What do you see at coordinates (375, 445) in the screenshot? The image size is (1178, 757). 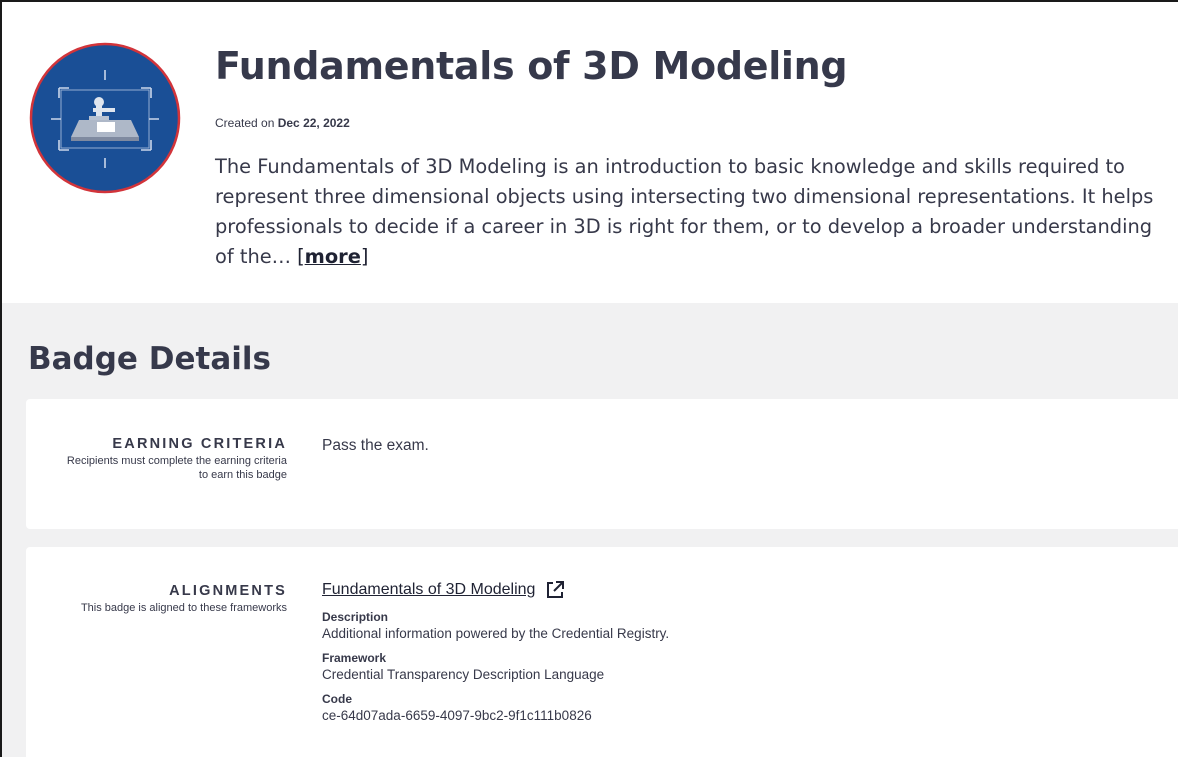 I see `earning-criteria-value: Pass the exam.` at bounding box center [375, 445].